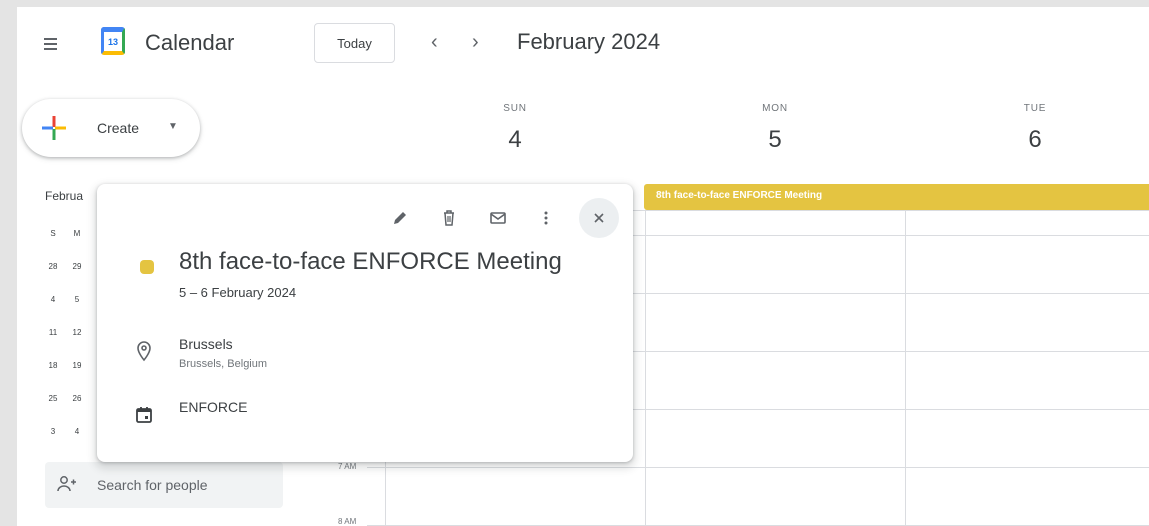 This screenshot has width=1149, height=526. Describe the element at coordinates (515, 108) in the screenshot. I see `day-name: SUN` at that location.